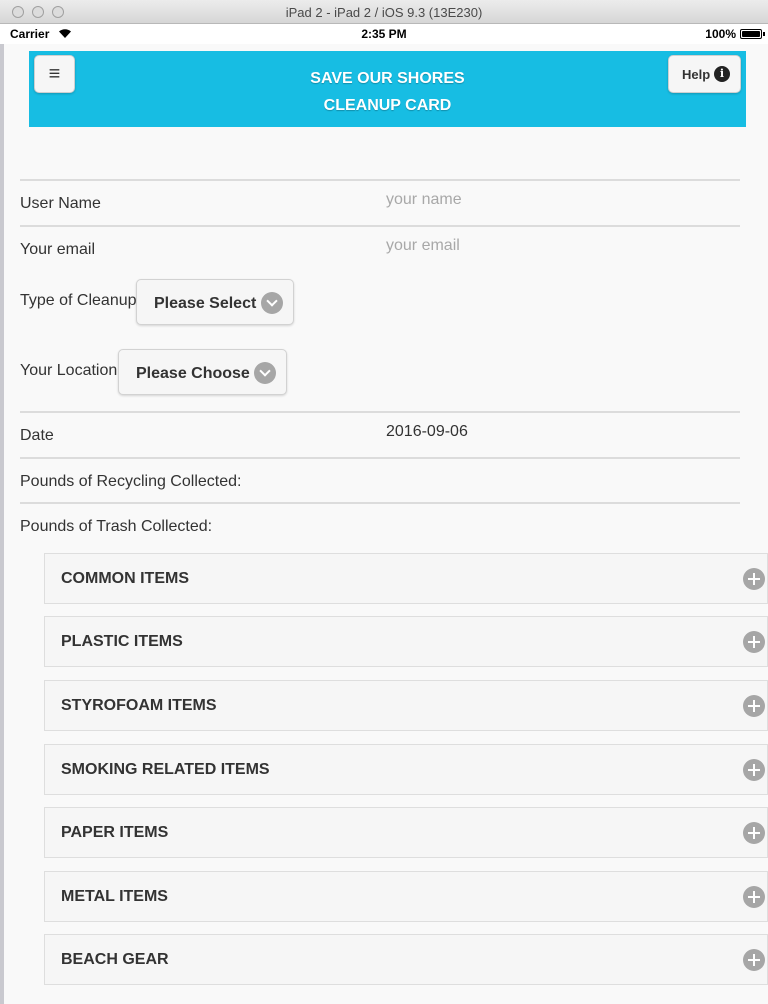 The image size is (768, 1004). What do you see at coordinates (69, 370) in the screenshot?
I see `location-label: Your Location` at bounding box center [69, 370].